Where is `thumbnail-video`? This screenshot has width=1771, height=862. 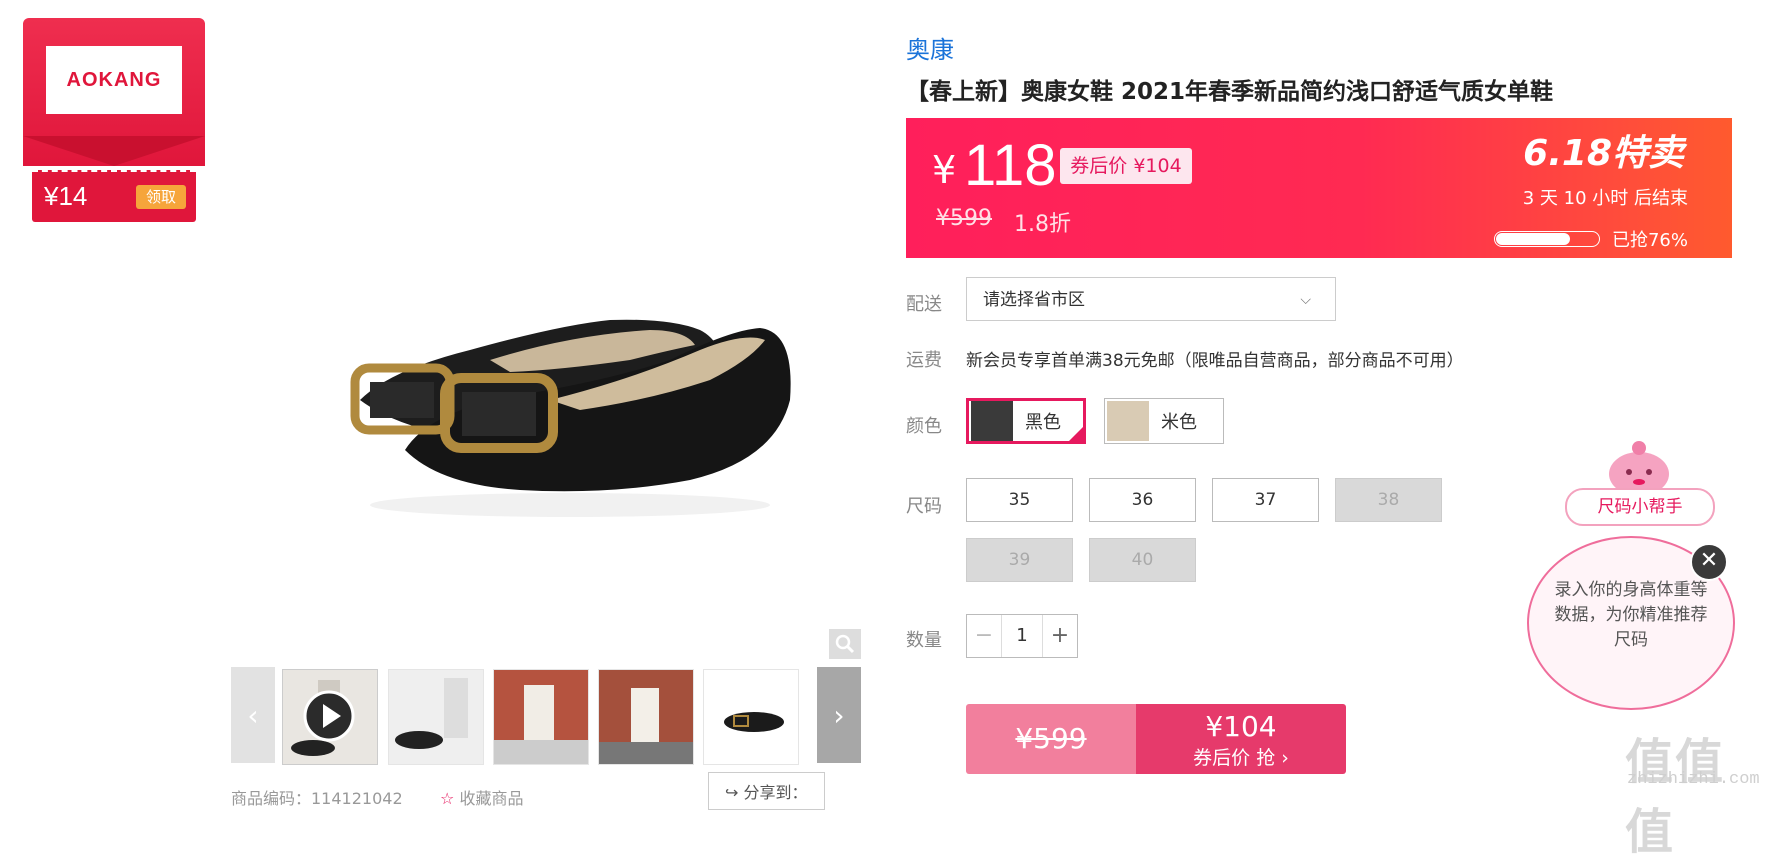 thumbnail-video is located at coordinates (330, 717).